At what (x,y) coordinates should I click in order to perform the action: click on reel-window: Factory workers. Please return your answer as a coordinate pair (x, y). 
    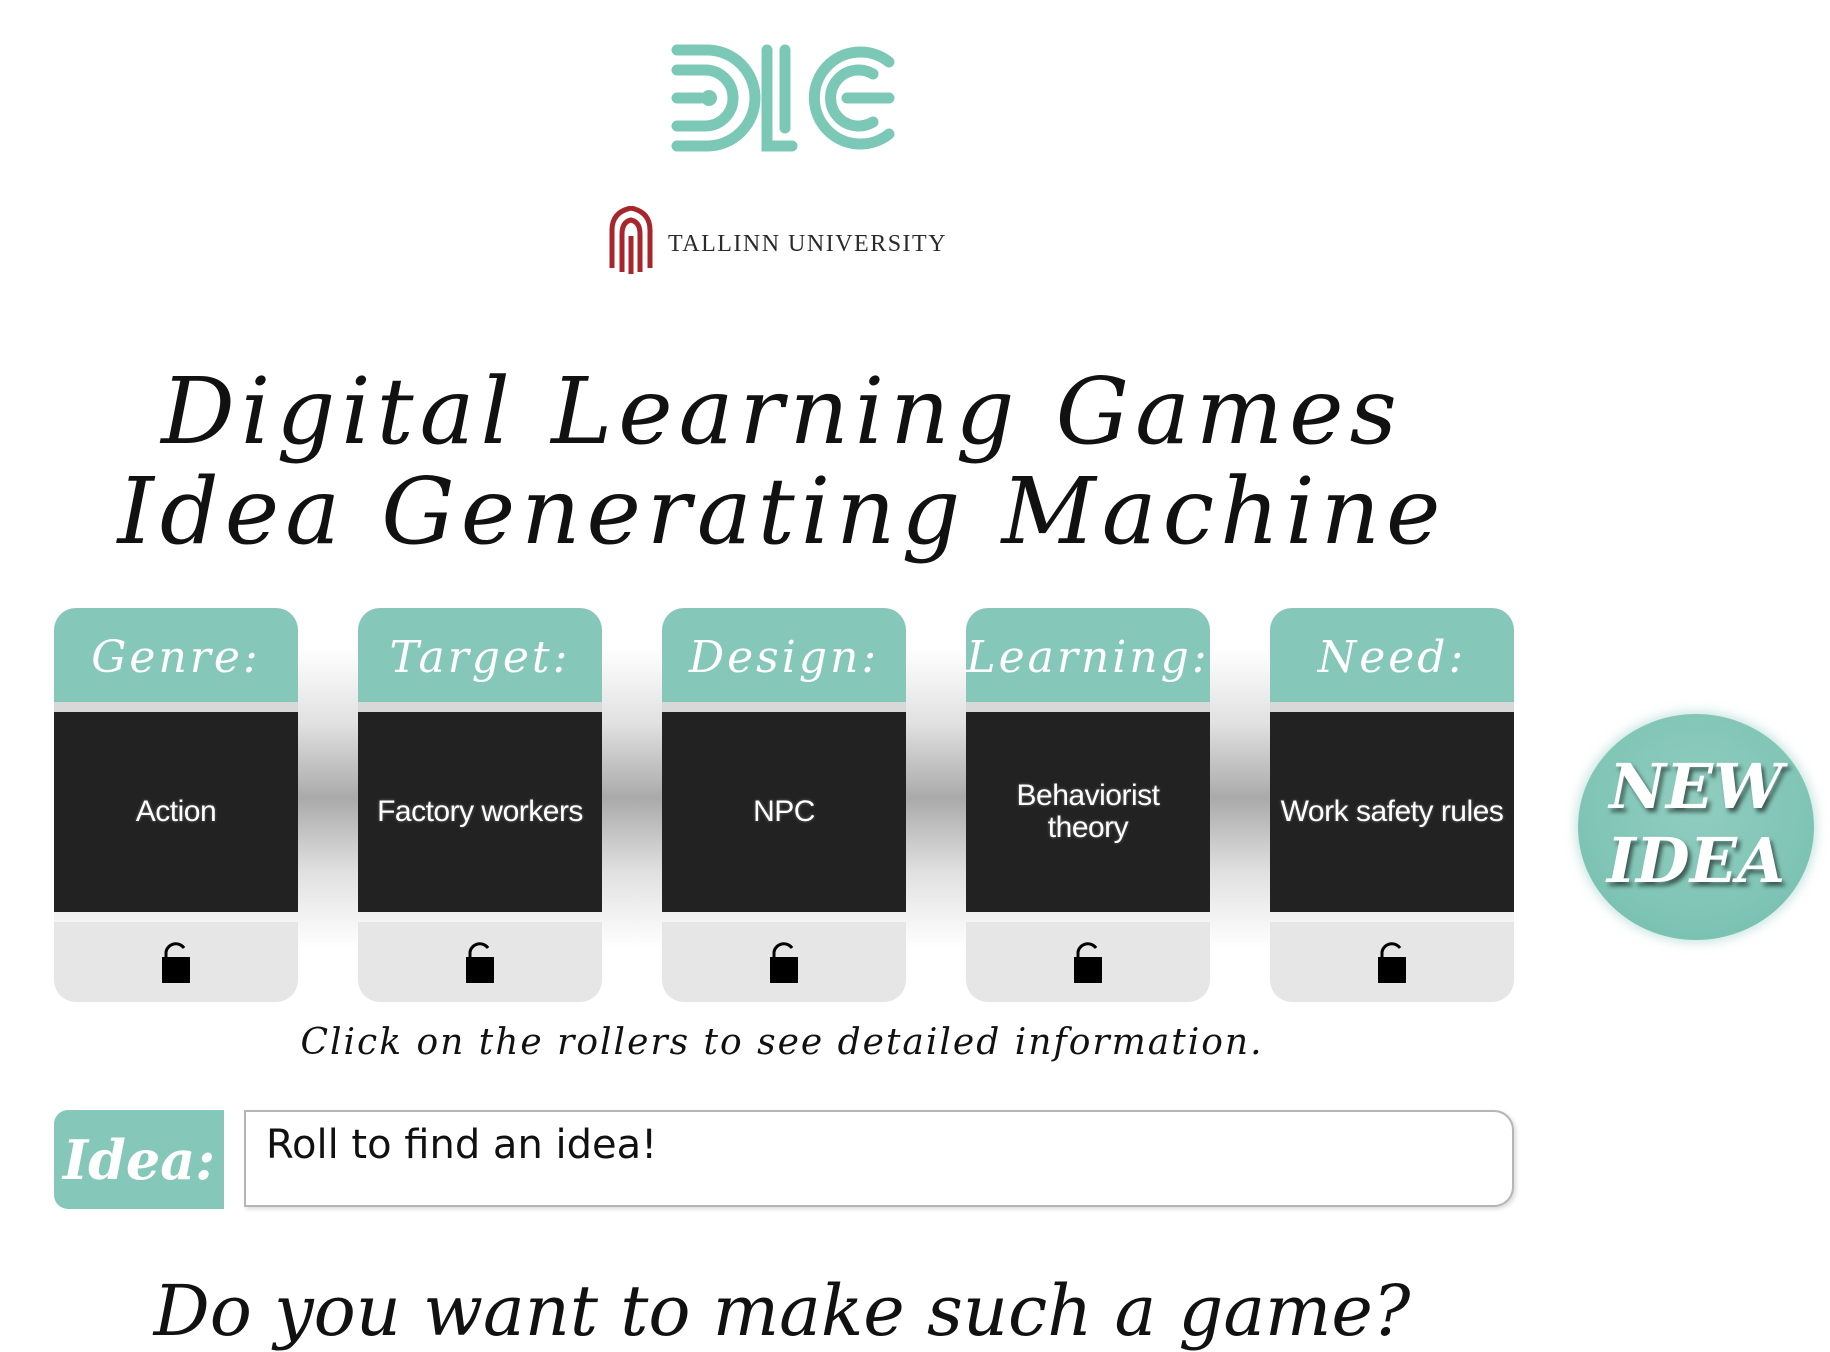
    Looking at the image, I should click on (480, 812).